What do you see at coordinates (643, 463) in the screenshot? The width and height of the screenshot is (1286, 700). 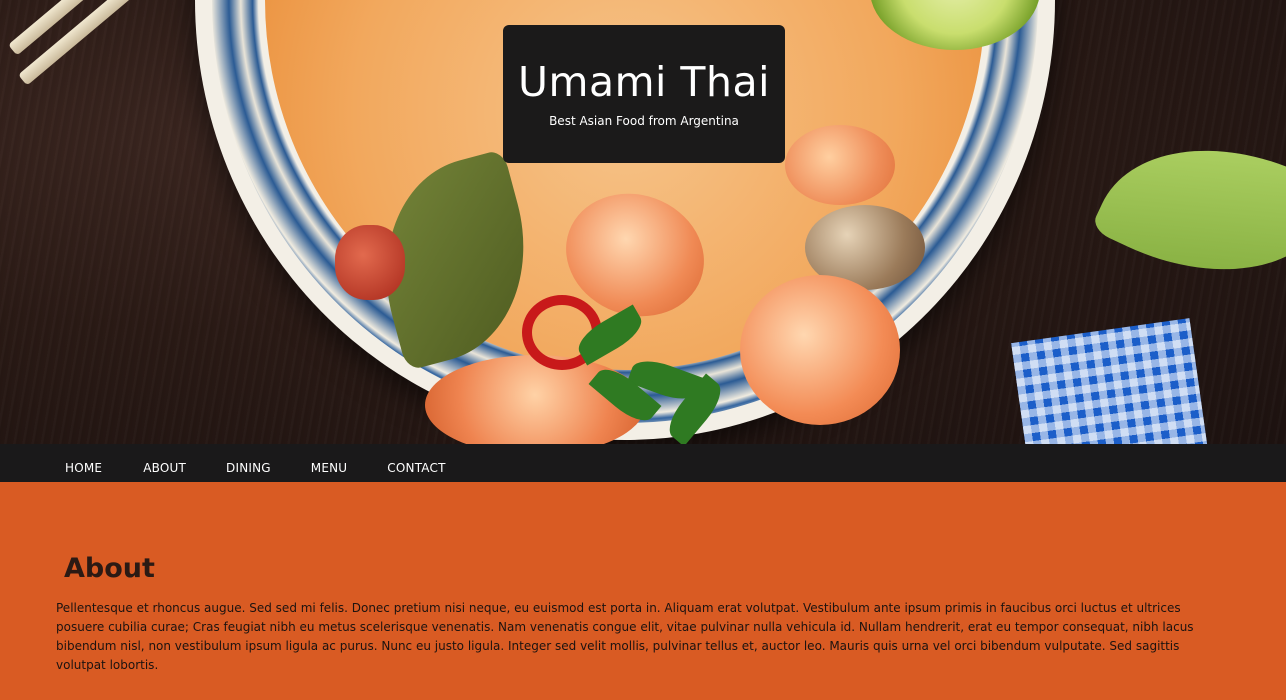 I see `main-nav: HOME ABOUT DINING MENU CONTACT` at bounding box center [643, 463].